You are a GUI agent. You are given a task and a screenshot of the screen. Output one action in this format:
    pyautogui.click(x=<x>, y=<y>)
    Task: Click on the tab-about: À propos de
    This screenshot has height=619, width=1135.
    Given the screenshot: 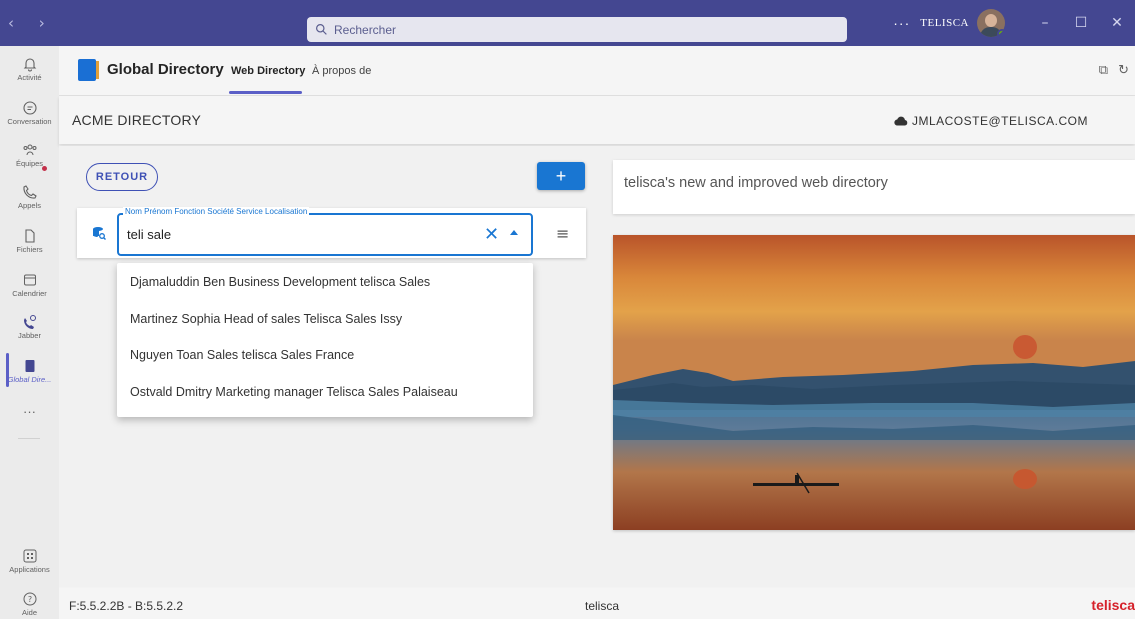 What is the action you would take?
    pyautogui.click(x=341, y=71)
    